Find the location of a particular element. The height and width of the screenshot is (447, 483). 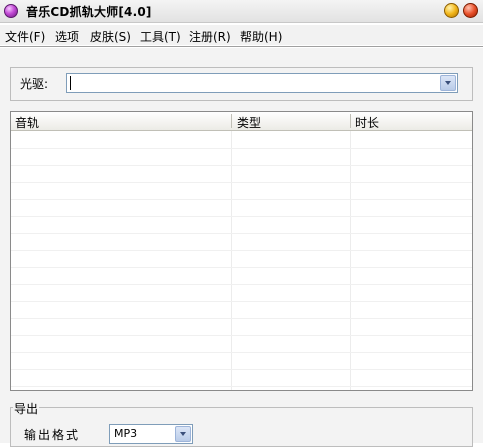

close-button is located at coordinates (470, 10).